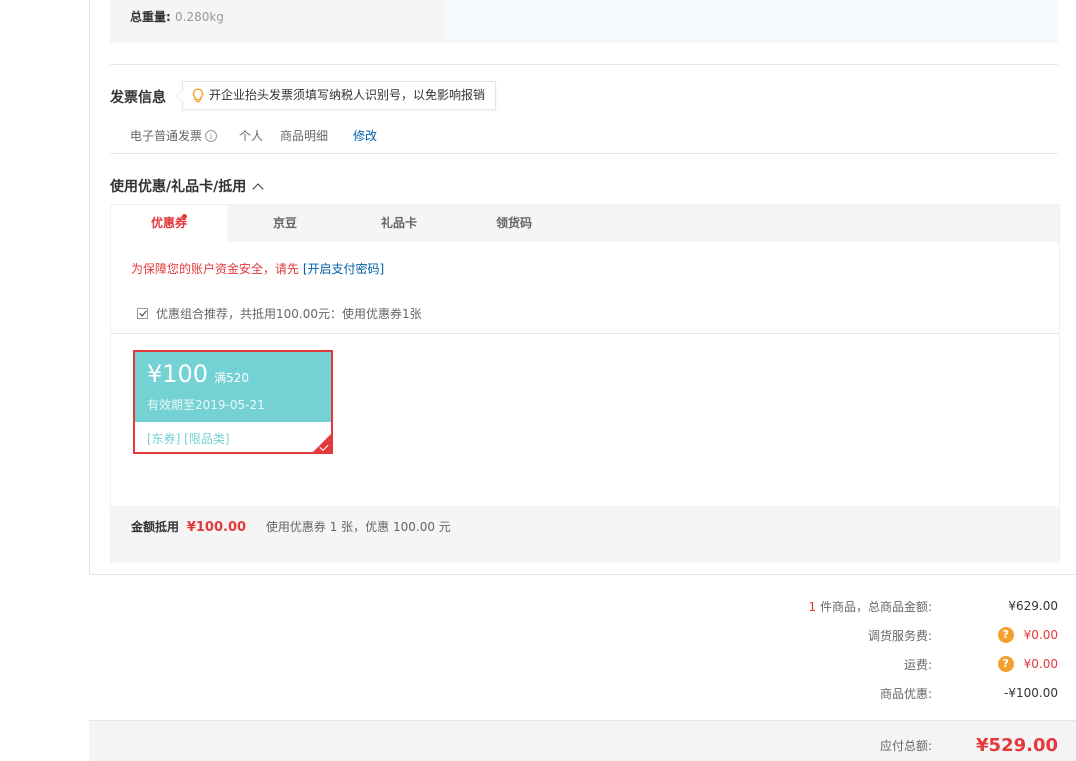 This screenshot has height=761, width=1076. I want to click on coupon-amount-line: ¥100 满520, so click(198, 374).